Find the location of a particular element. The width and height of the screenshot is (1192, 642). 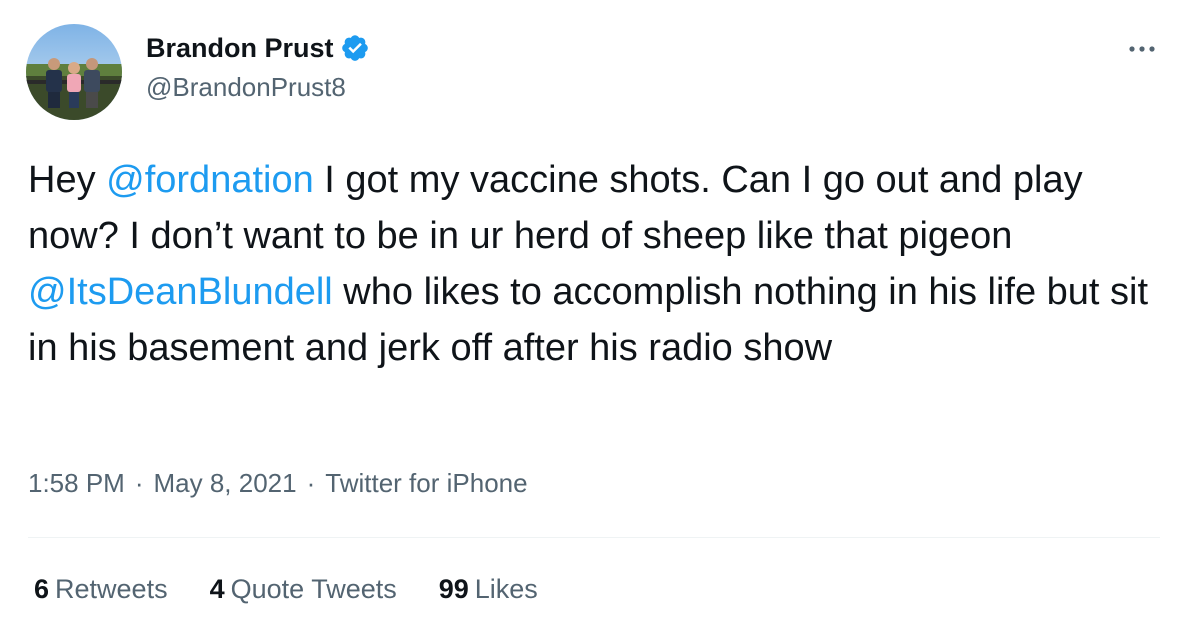

tweet-time: 1:58 PM is located at coordinates (76, 483).